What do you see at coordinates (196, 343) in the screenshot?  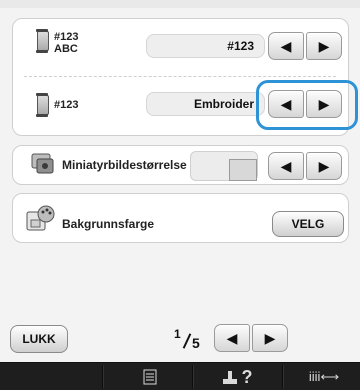 I see `page-total: 5` at bounding box center [196, 343].